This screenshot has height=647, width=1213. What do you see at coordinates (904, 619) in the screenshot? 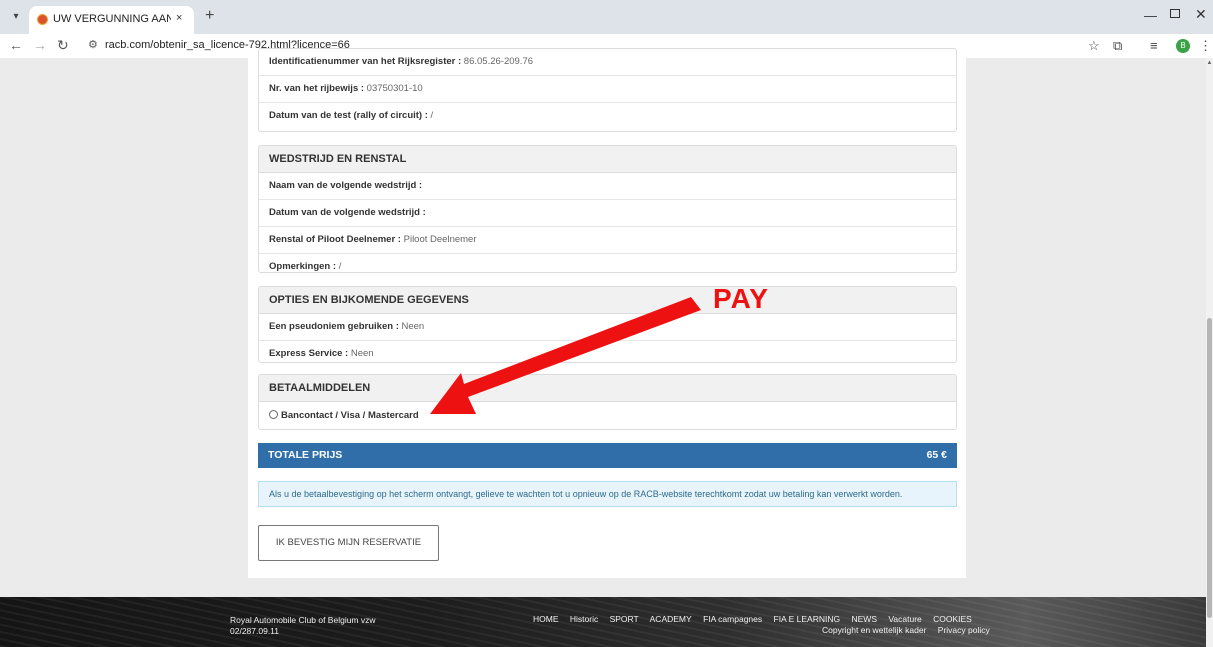
I see `footer-link-vacature: Vacature` at bounding box center [904, 619].